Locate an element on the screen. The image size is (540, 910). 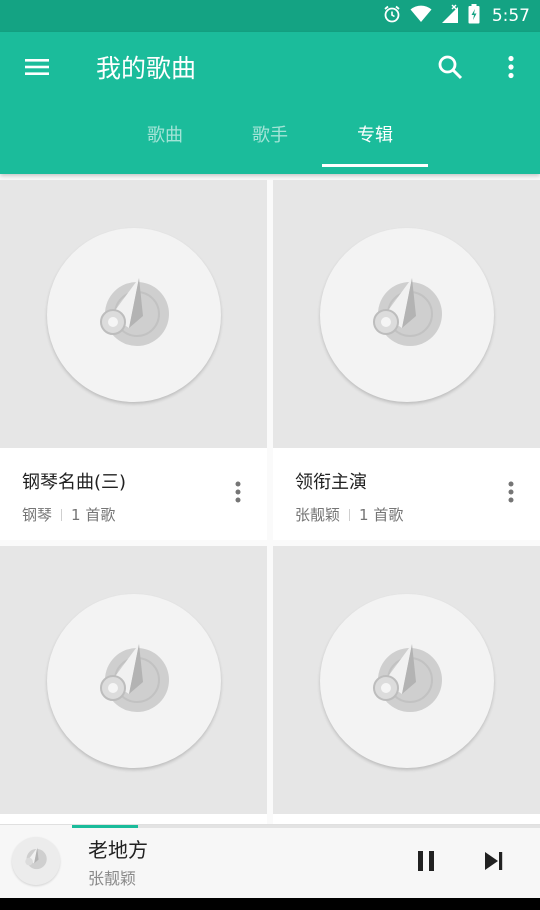
status-time: 5:57 is located at coordinates (510, 16).